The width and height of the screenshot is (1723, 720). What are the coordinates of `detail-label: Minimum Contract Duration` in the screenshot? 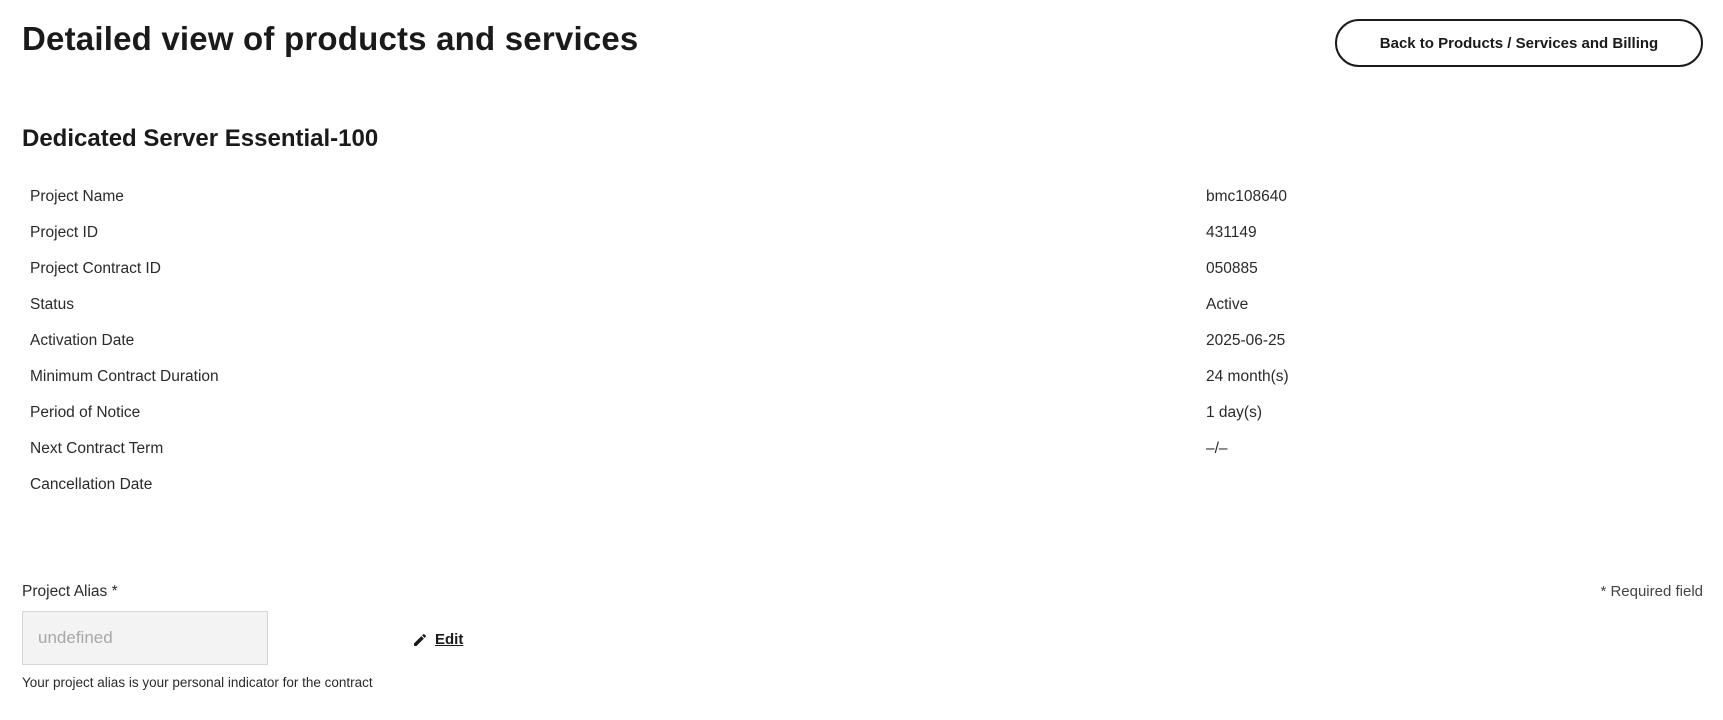 It's located at (124, 376).